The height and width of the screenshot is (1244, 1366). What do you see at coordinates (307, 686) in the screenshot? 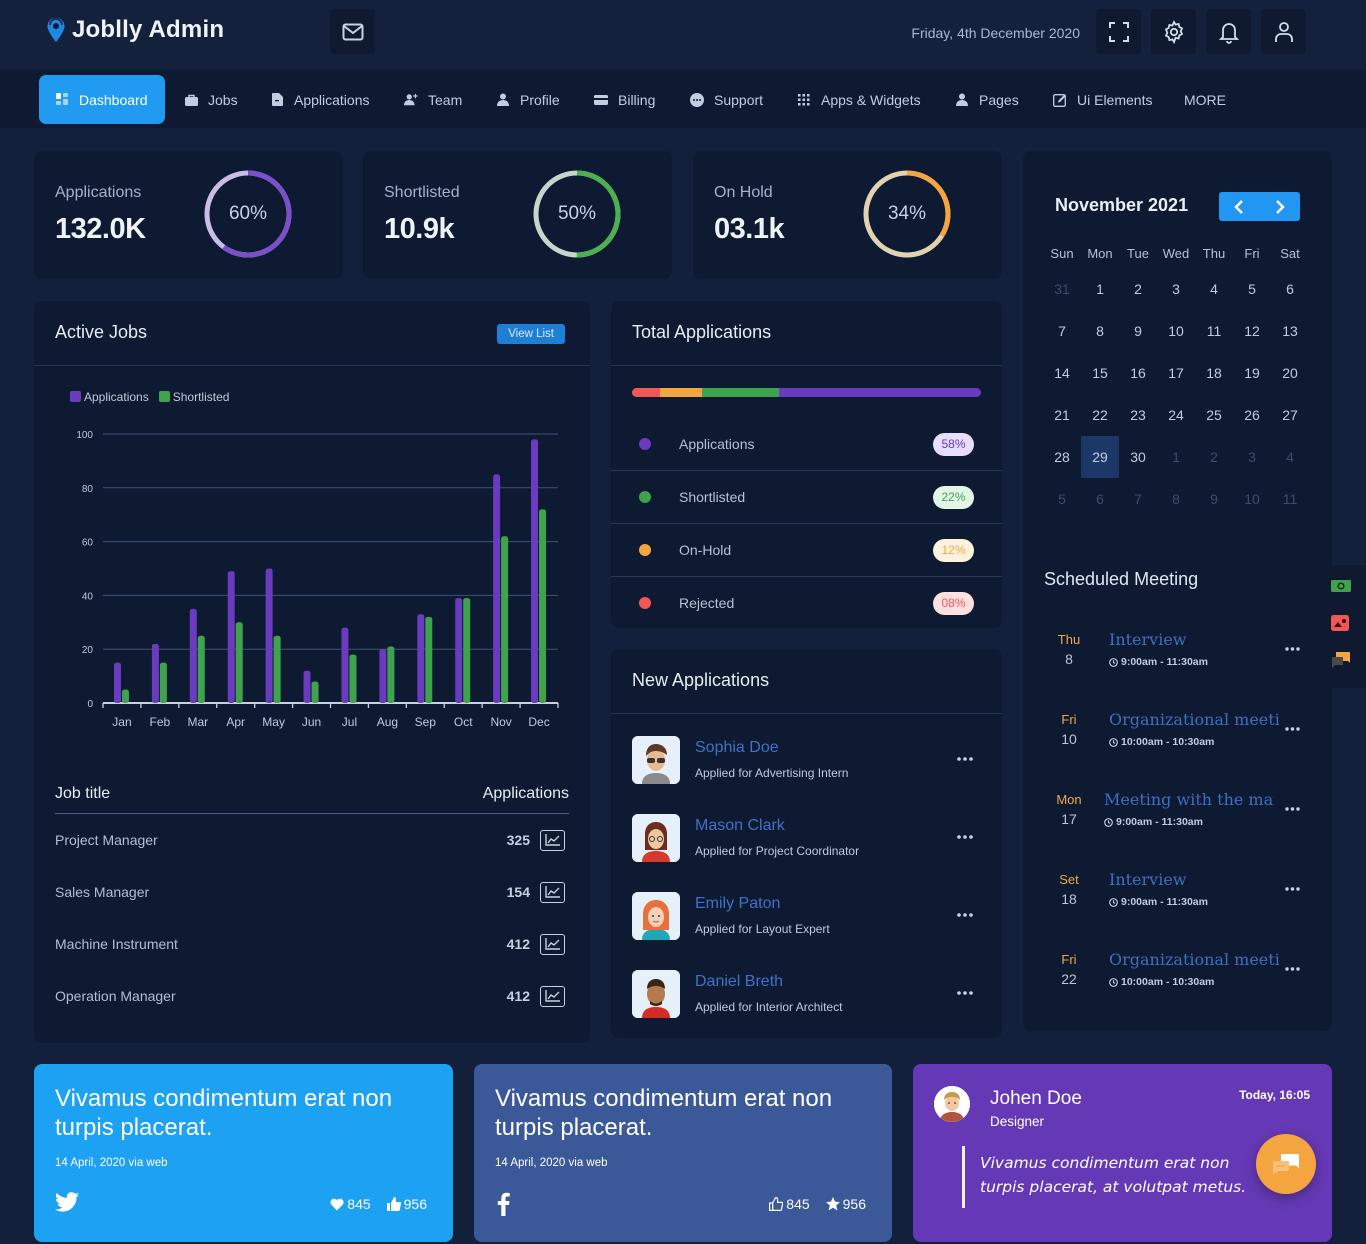
I see `bar-applications-jun` at bounding box center [307, 686].